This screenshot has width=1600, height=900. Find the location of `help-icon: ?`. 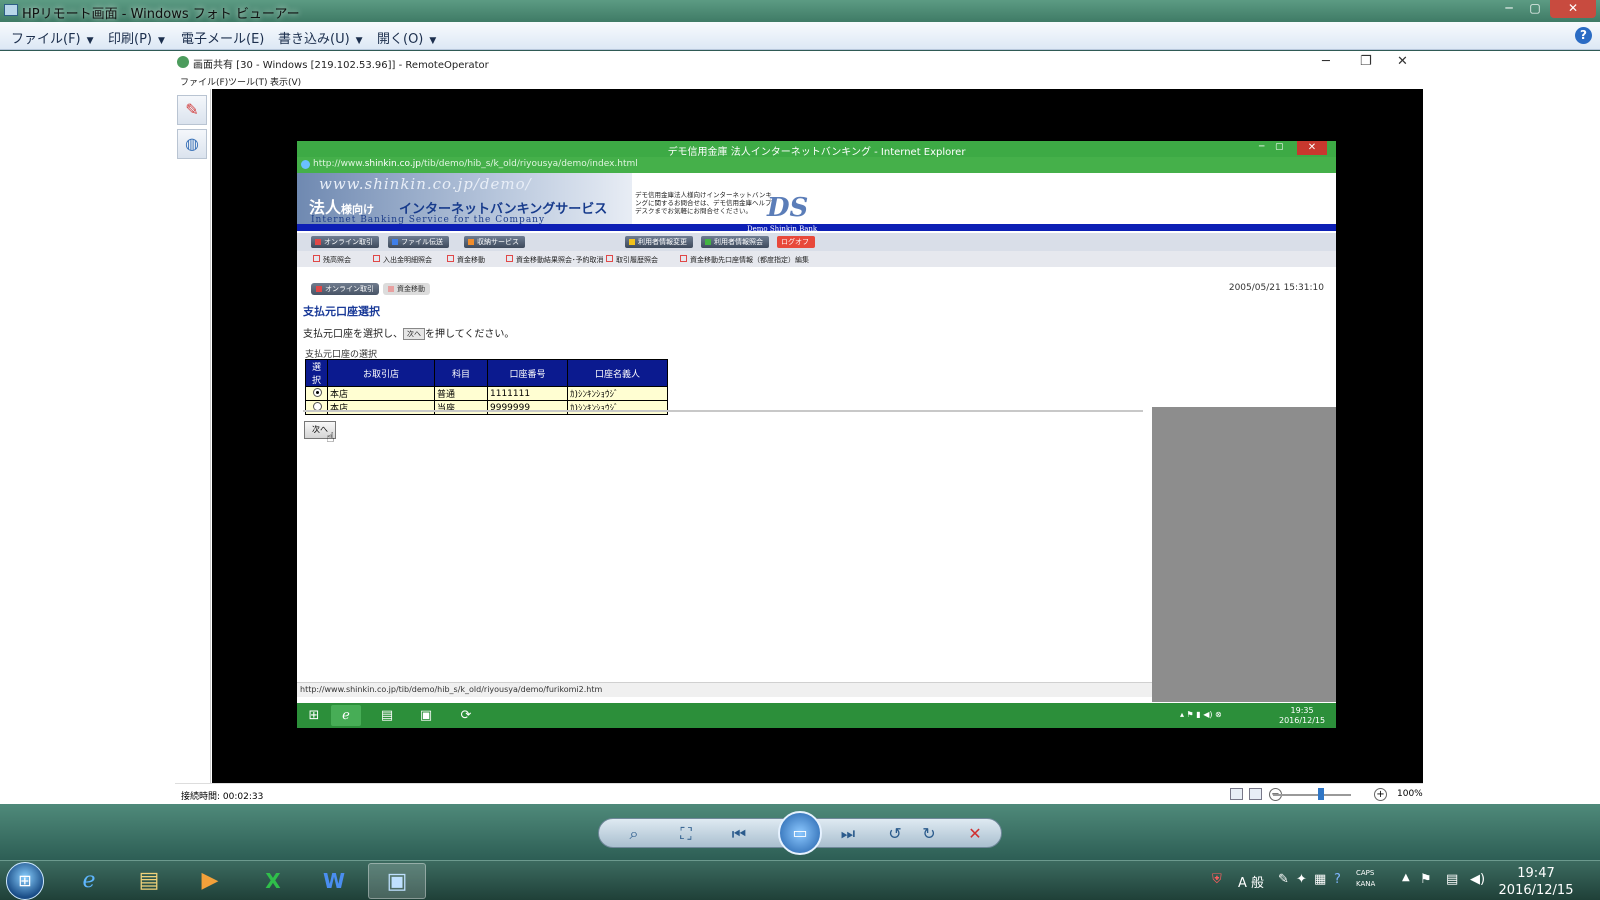

help-icon: ? is located at coordinates (1583, 35).